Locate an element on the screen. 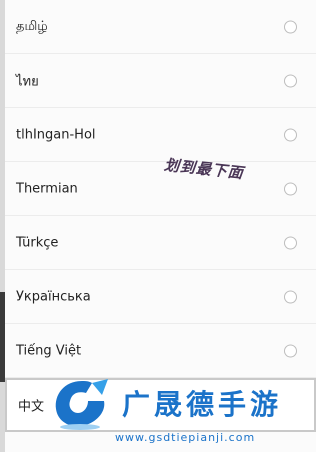 The height and width of the screenshot is (452, 320). watermark-url: www.gsdtiepianji.com is located at coordinates (185, 437).